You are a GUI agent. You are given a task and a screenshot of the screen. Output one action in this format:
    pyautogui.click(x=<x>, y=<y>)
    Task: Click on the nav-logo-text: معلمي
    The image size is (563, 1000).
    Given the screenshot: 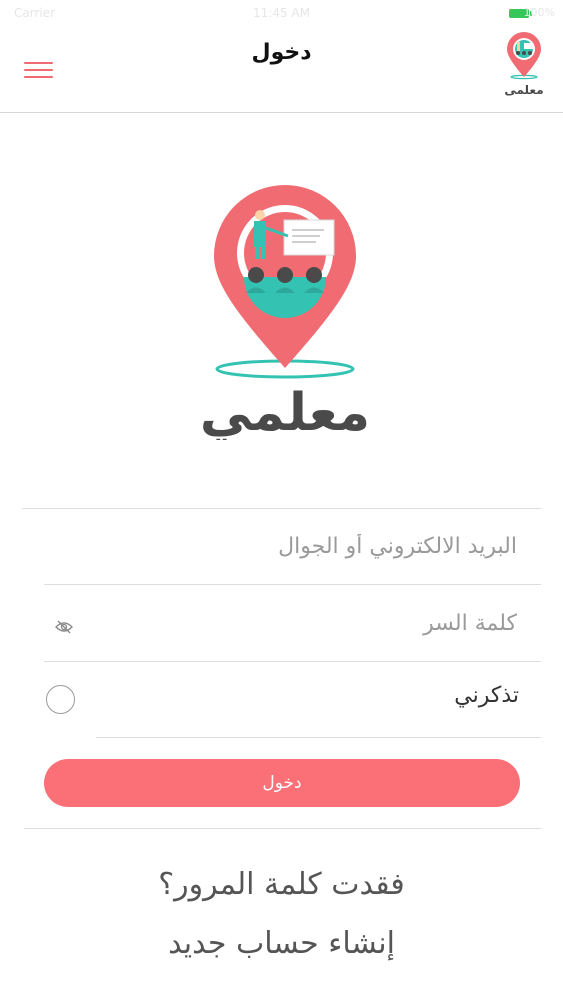 What is the action you would take?
    pyautogui.click(x=523, y=89)
    